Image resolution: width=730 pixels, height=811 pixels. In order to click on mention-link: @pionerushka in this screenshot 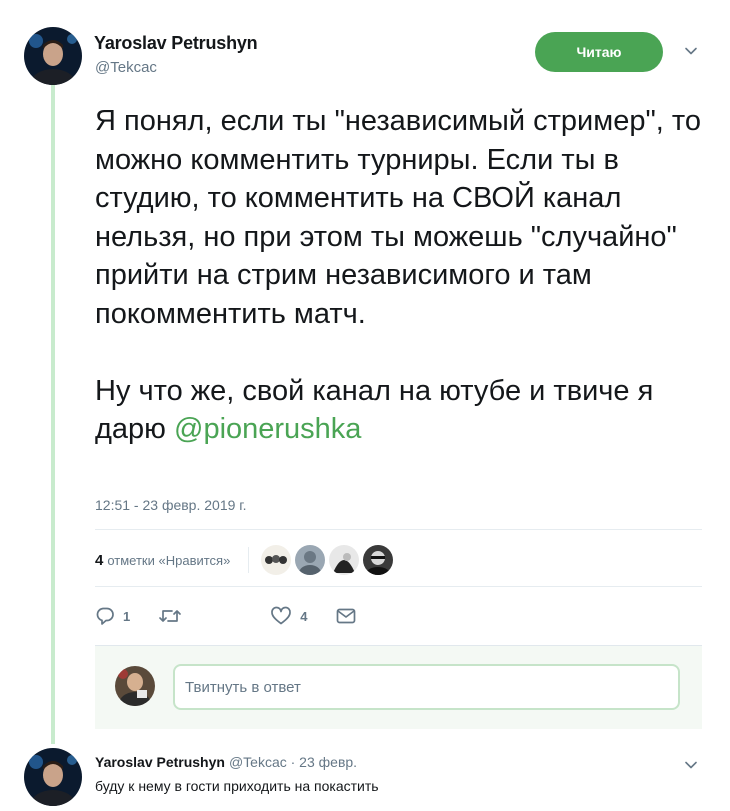, I will do `click(267, 429)`.